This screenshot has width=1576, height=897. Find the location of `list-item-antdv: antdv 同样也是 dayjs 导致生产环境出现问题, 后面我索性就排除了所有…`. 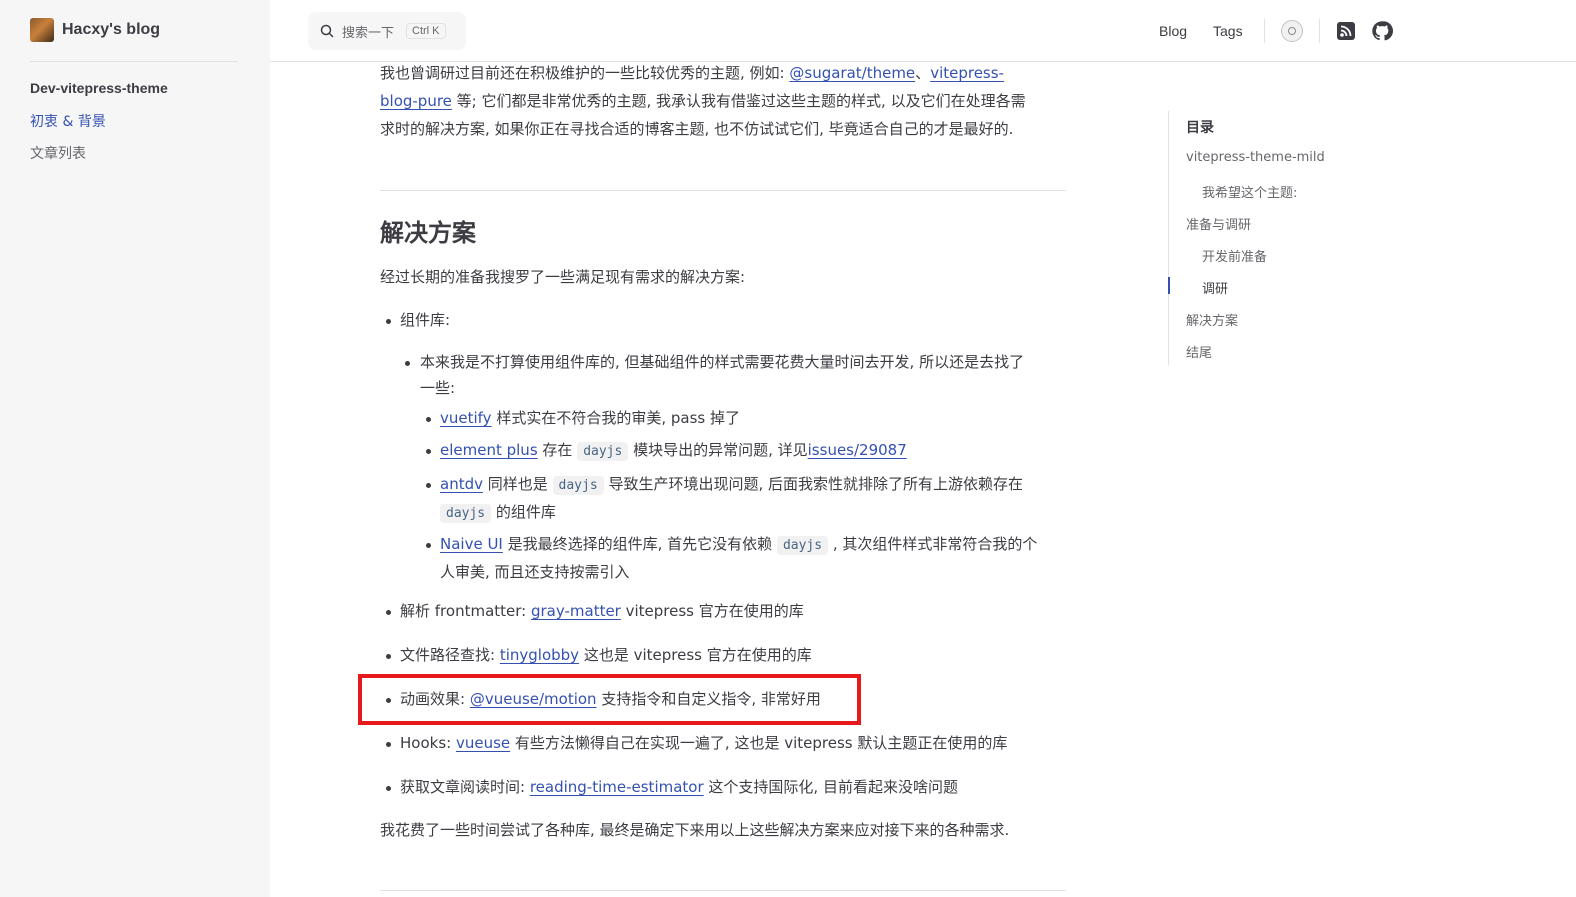

list-item-antdv: antdv 同样也是 dayjs 导致生产环境出现问题, 后面我索性就排除了所有… is located at coordinates (753, 499).